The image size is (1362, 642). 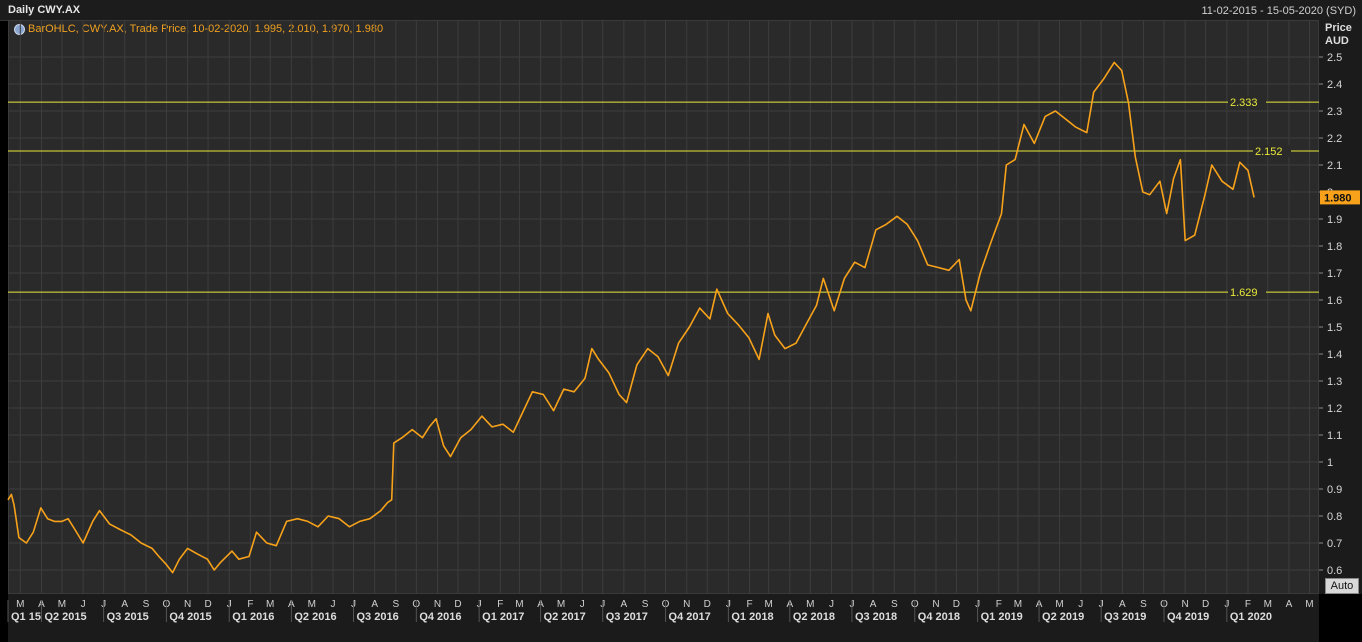 I want to click on x-axis-panel, so click(x=663, y=618).